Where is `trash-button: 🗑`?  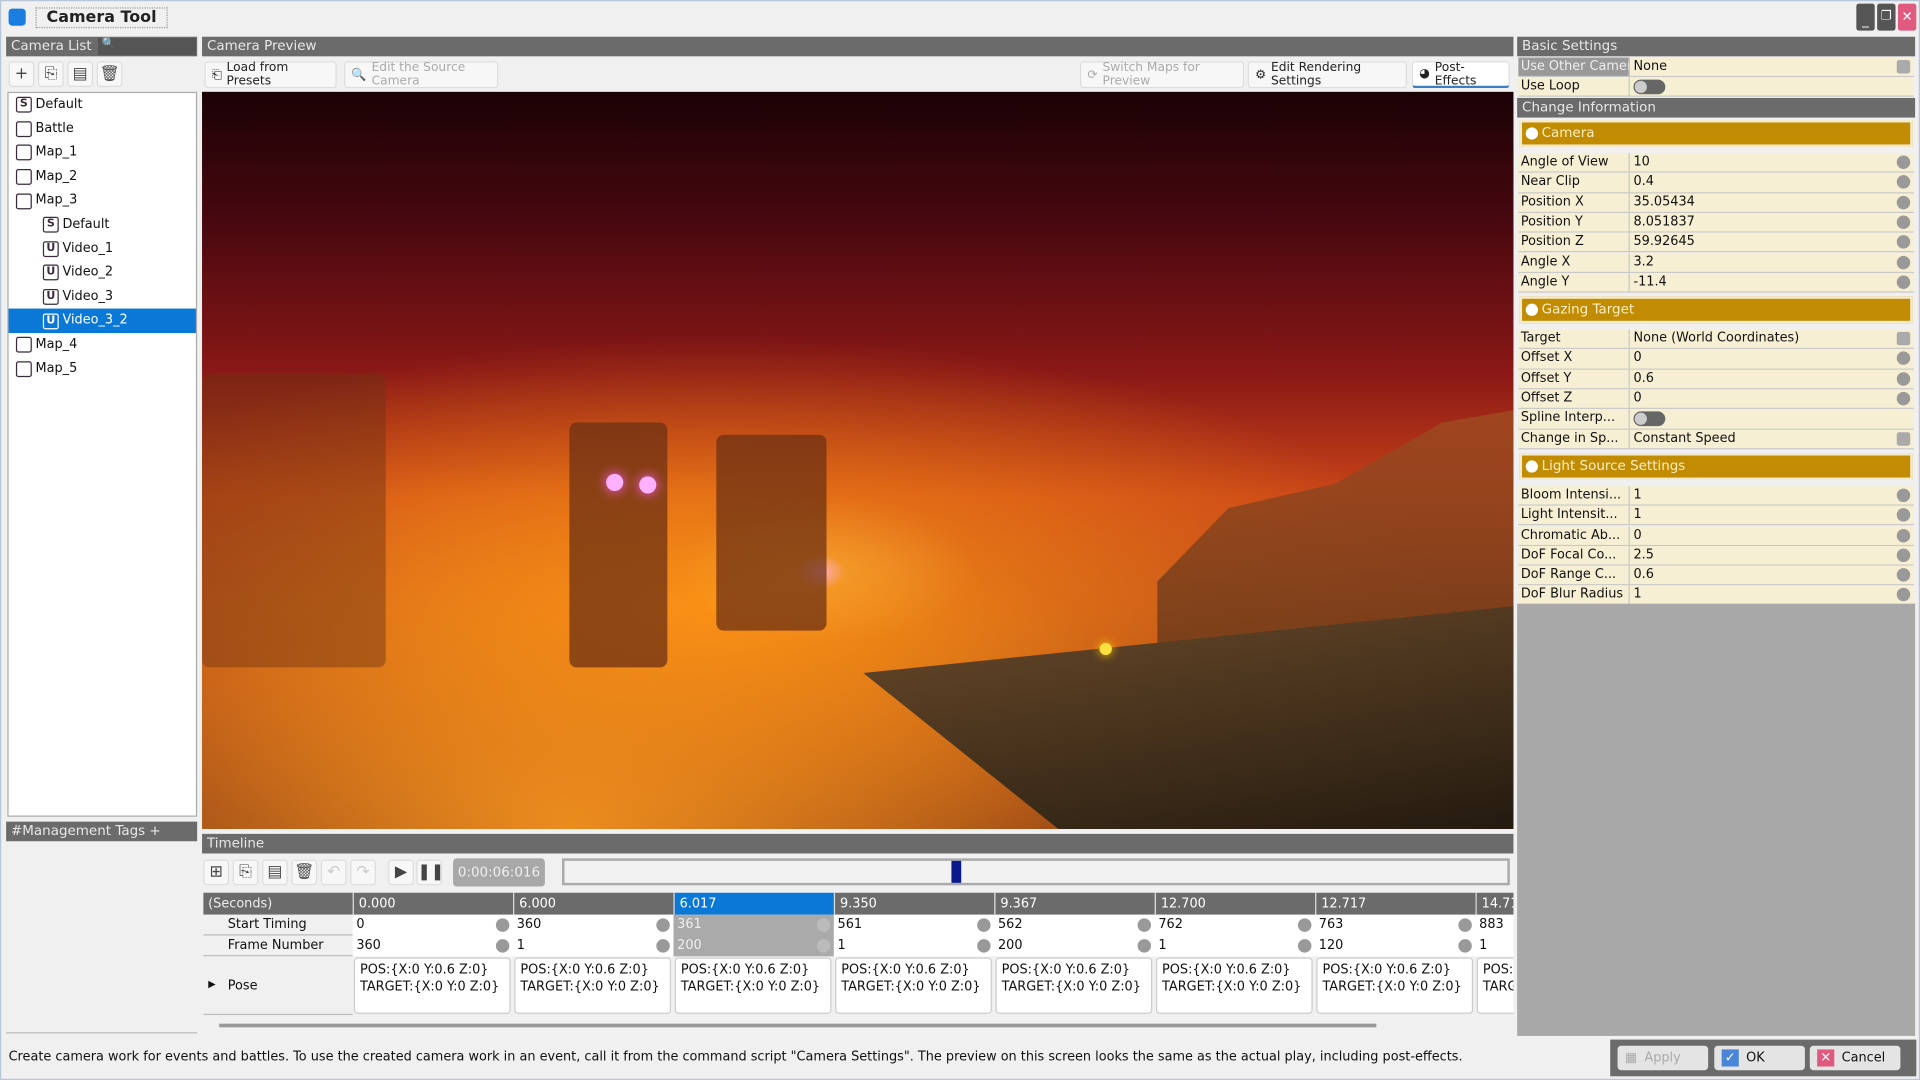
trash-button: 🗑 is located at coordinates (109, 74).